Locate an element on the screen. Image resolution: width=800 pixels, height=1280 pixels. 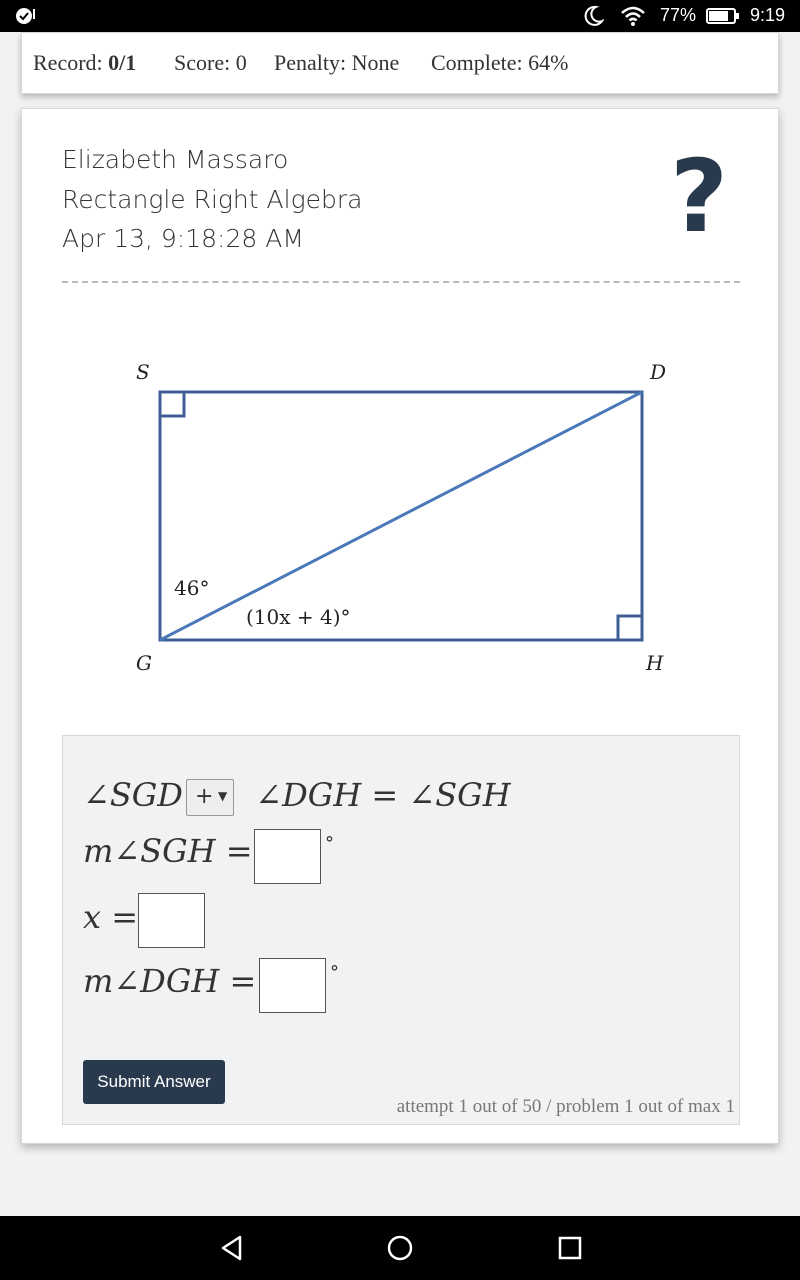
navigation-bar is located at coordinates (400, 1248).